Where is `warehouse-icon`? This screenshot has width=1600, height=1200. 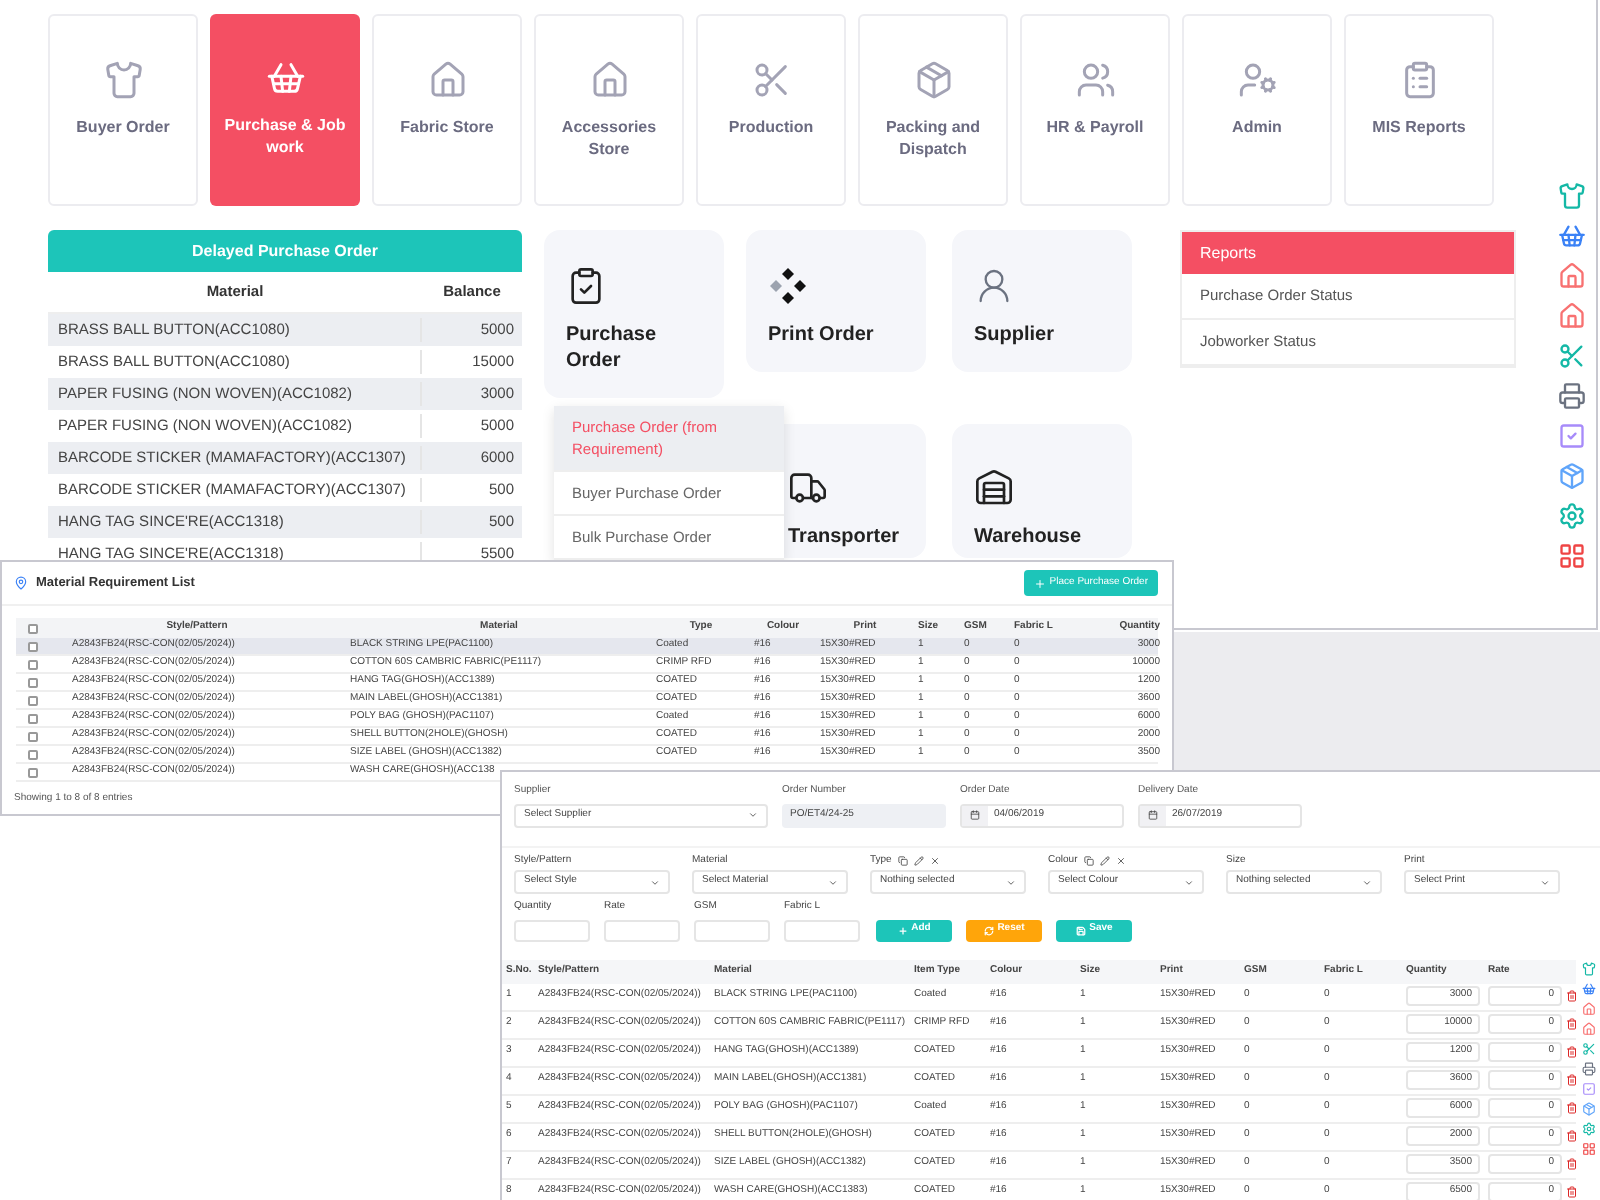 warehouse-icon is located at coordinates (994, 488).